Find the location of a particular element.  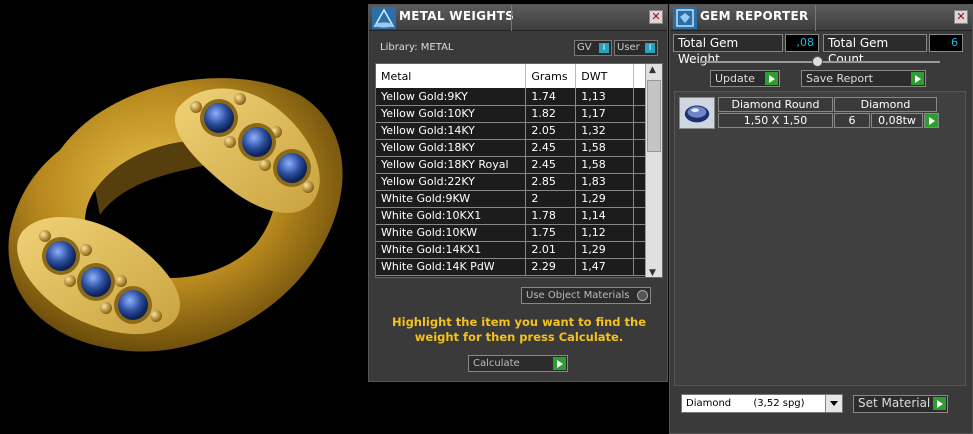

grams-cell: 2.29 is located at coordinates (551, 267).